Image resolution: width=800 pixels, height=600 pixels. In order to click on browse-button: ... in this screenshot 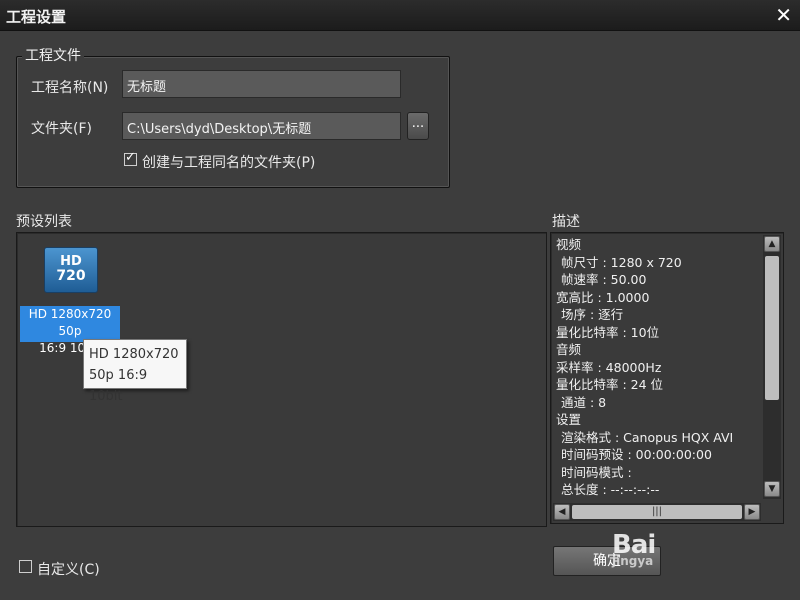, I will do `click(418, 126)`.